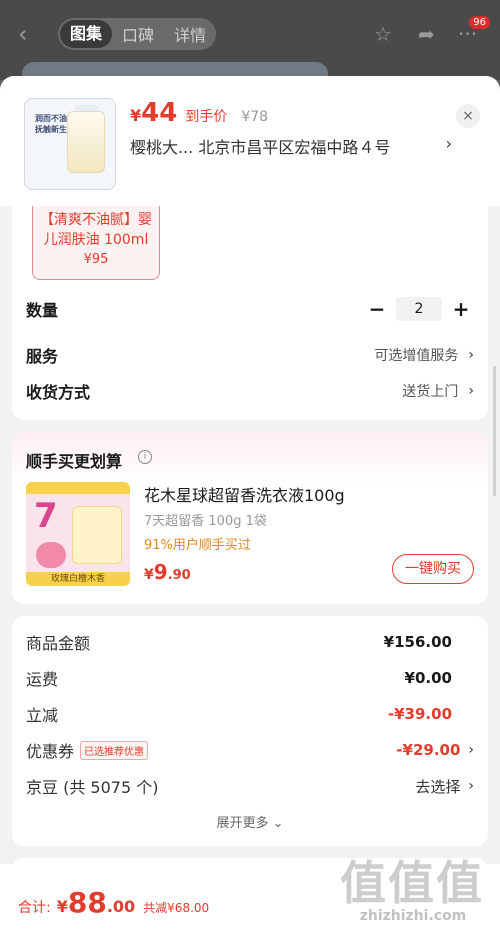 The width and height of the screenshot is (500, 936). Describe the element at coordinates (42, 356) in the screenshot. I see `service-label: 服务` at that location.